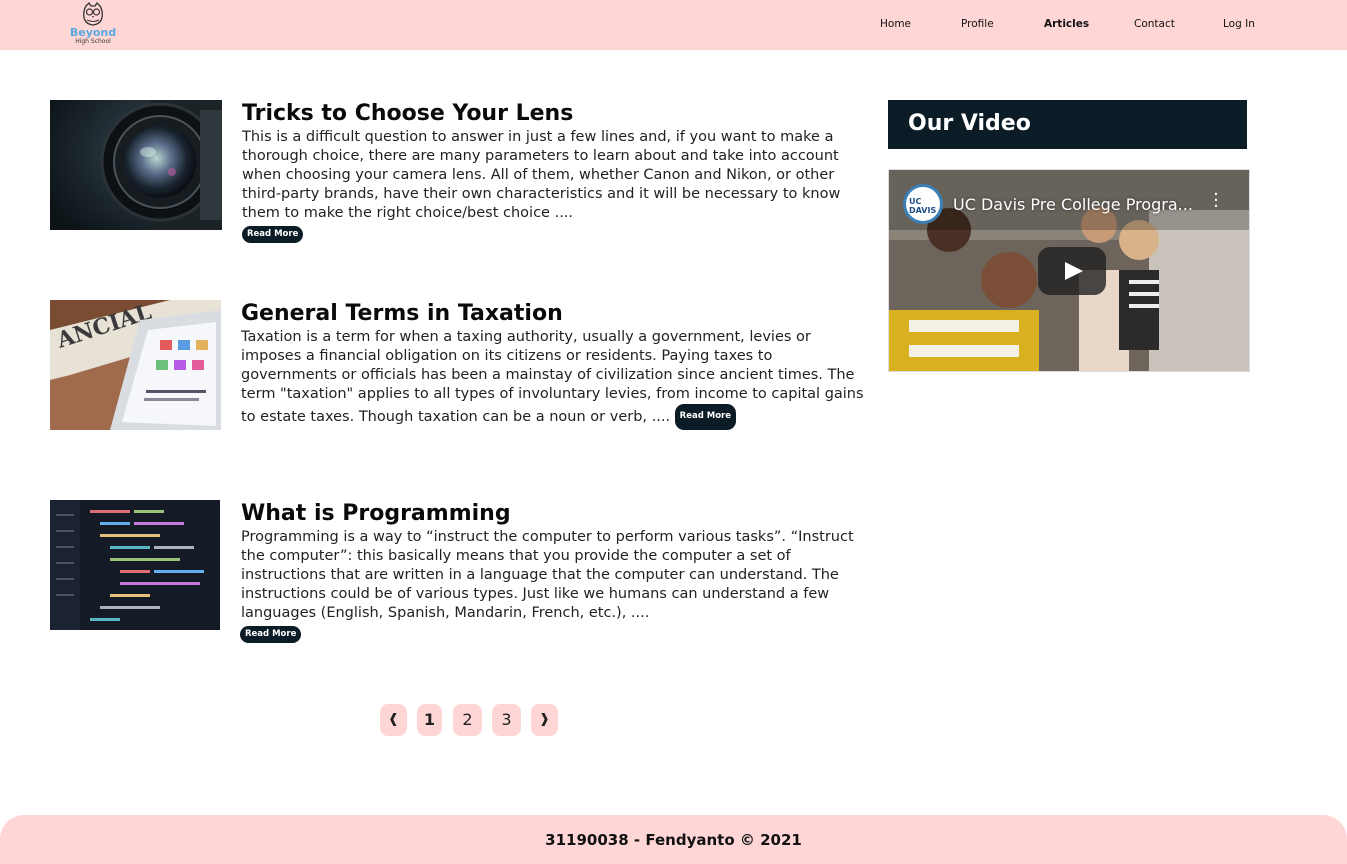  What do you see at coordinates (1216, 201) in the screenshot?
I see `more-options-icon: · · ·` at bounding box center [1216, 201].